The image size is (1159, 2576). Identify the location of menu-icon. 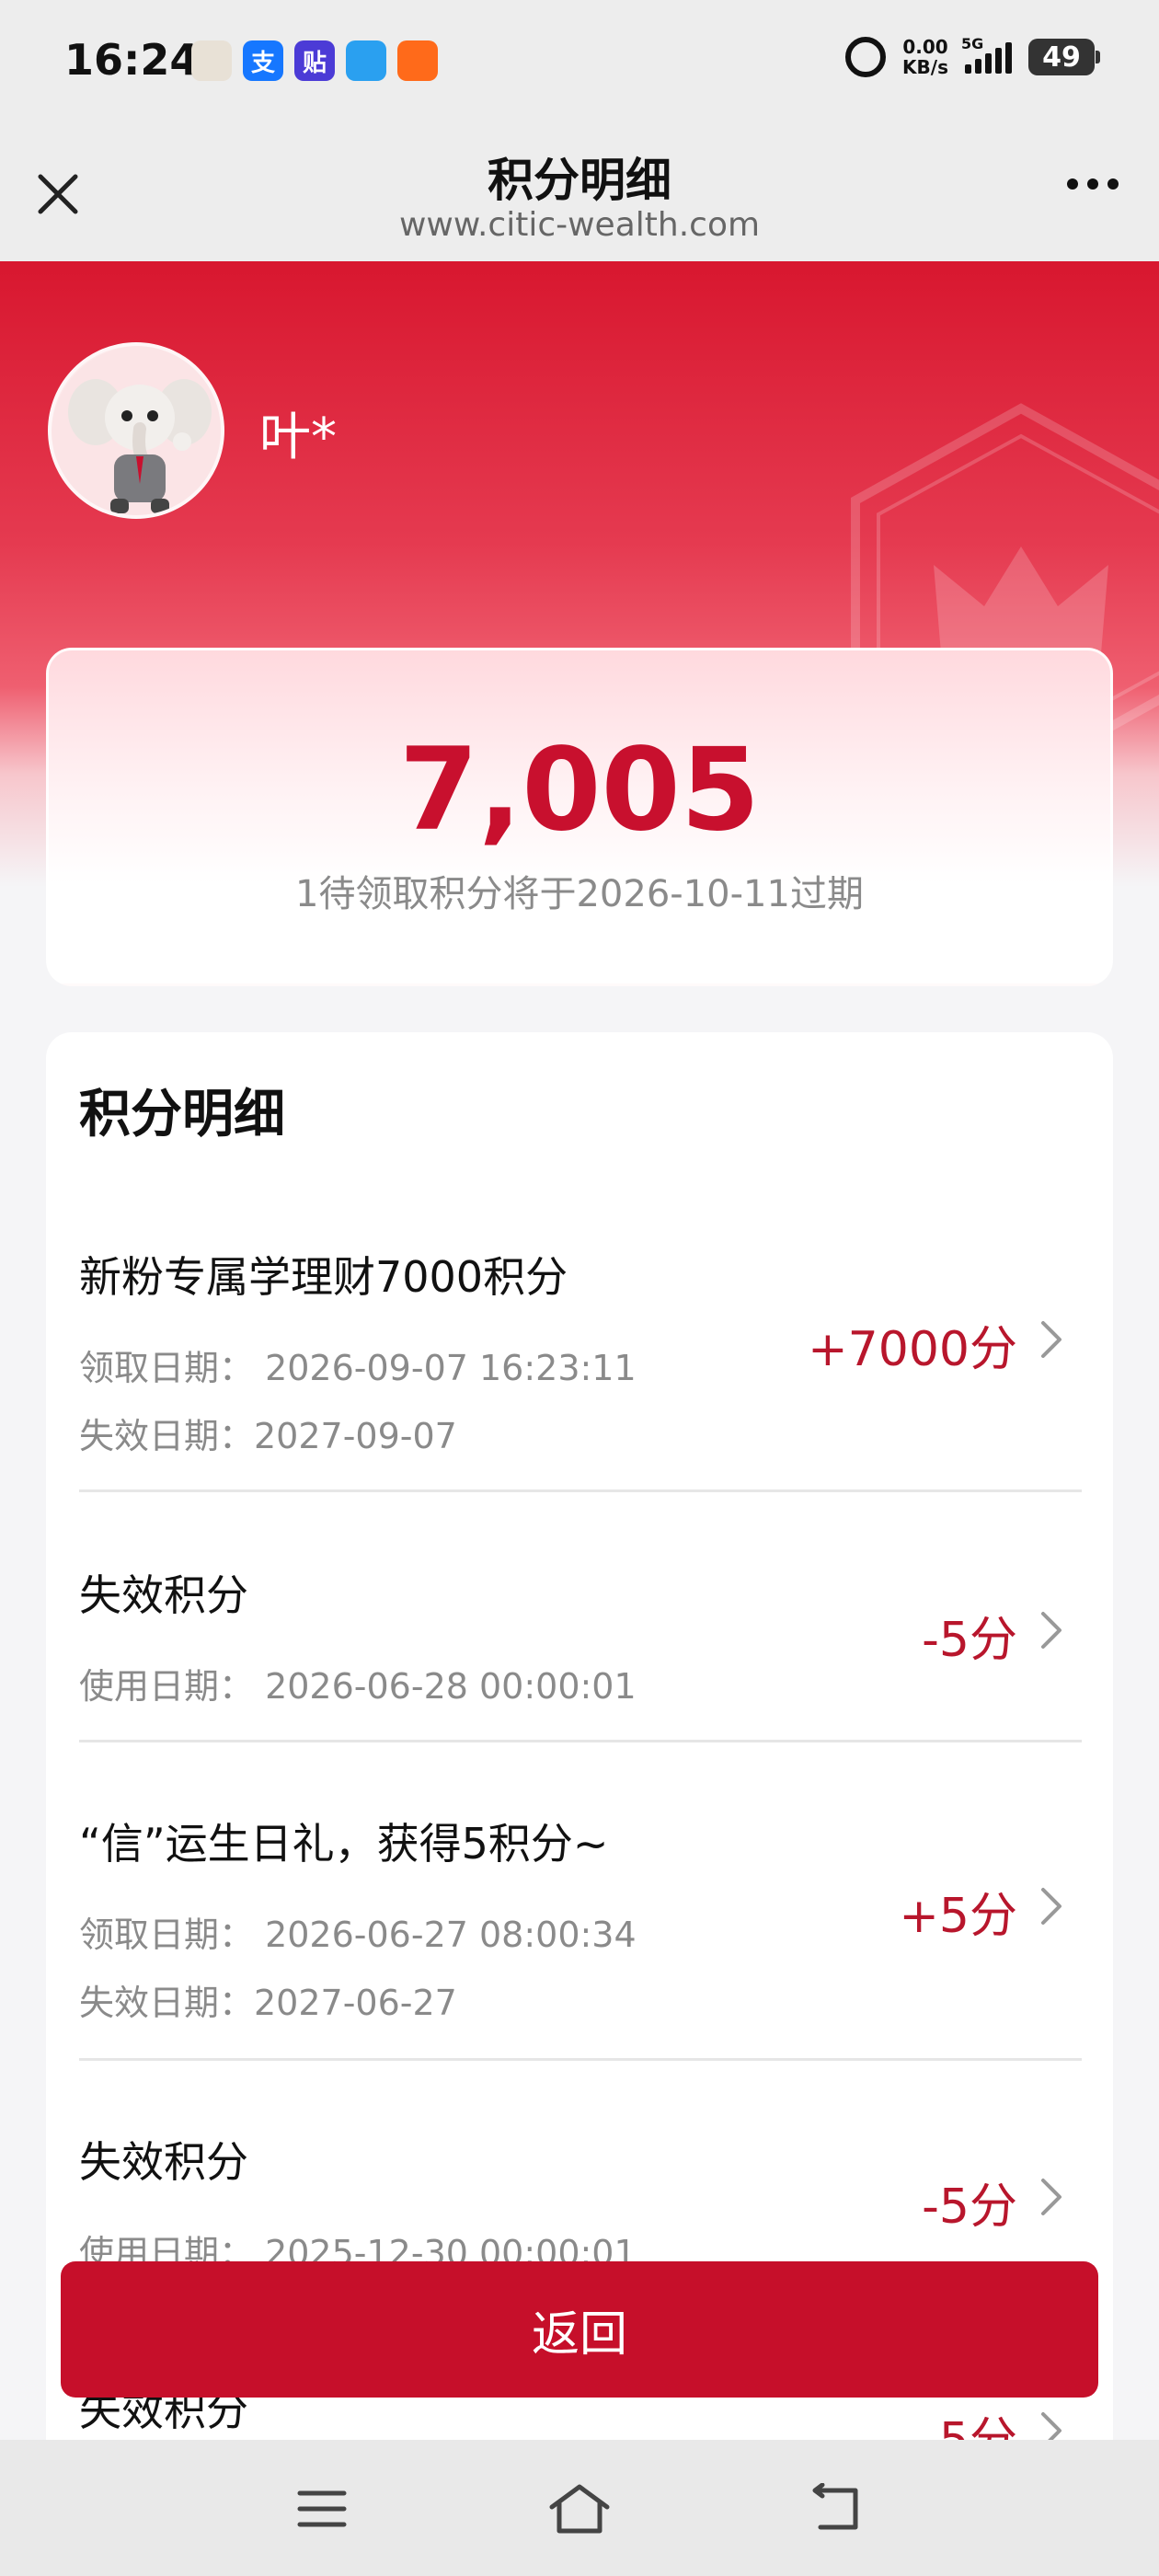
(322, 2509).